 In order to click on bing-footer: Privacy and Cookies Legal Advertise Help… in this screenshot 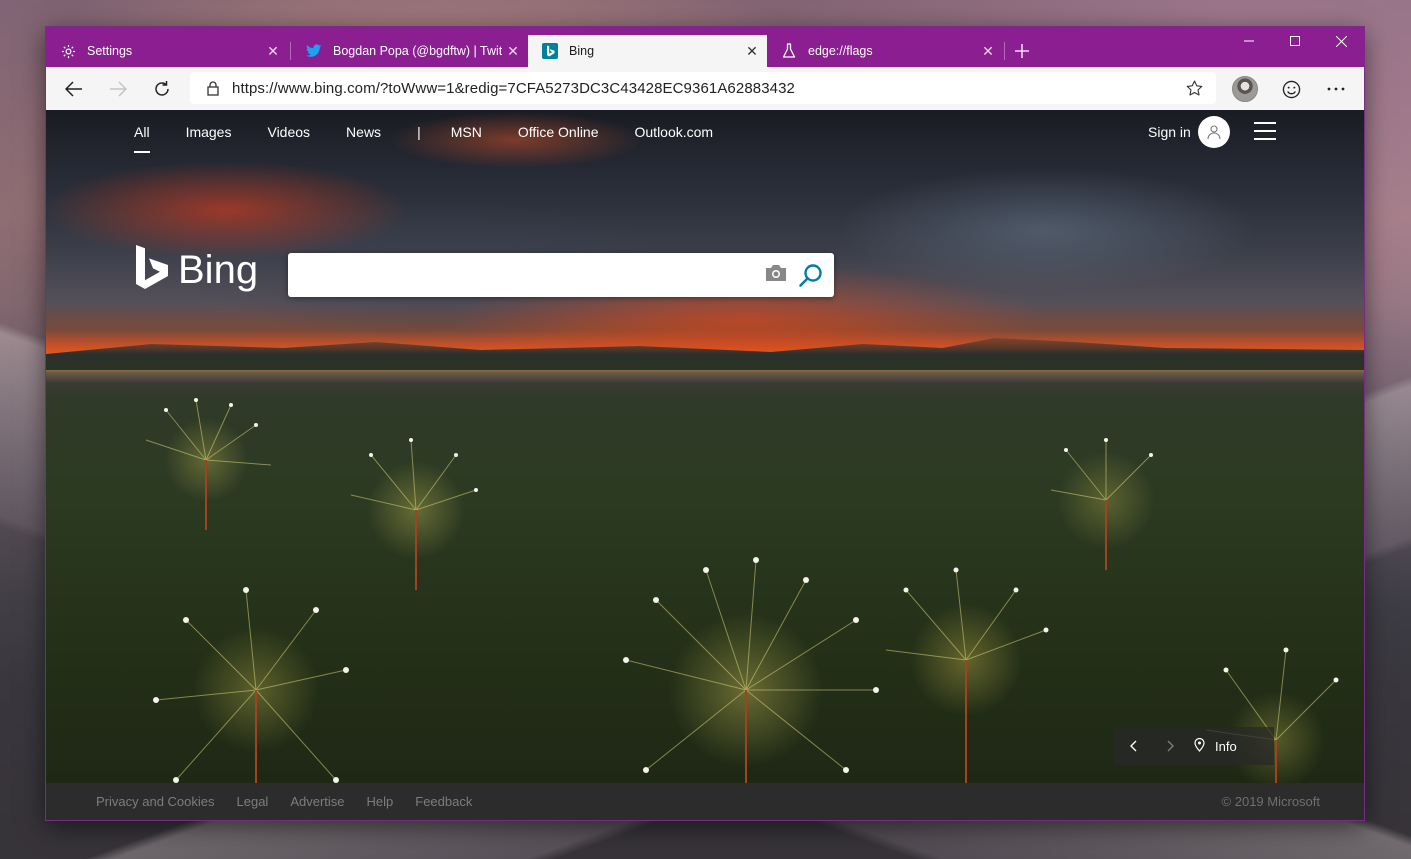, I will do `click(705, 801)`.